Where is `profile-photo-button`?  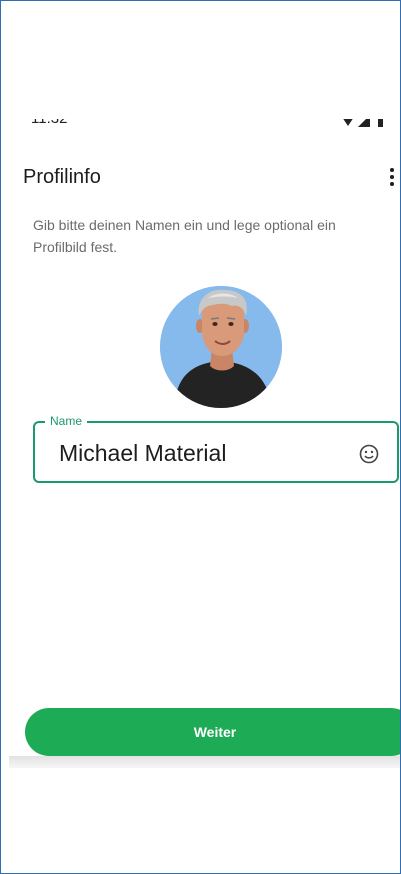 profile-photo-button is located at coordinates (221, 347).